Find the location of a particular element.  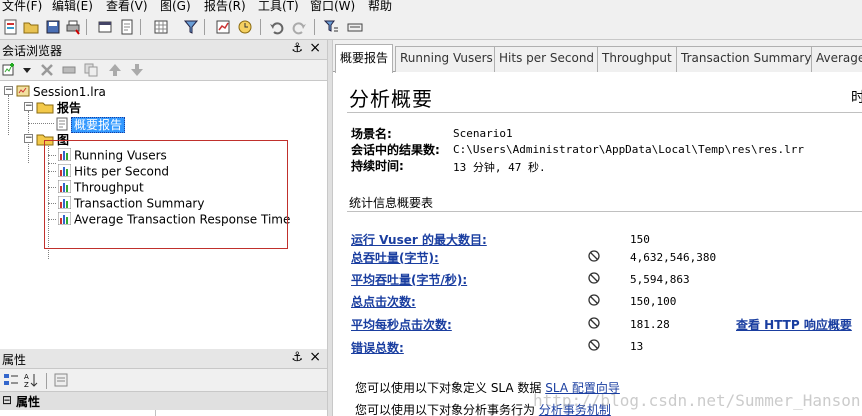

menu-edit: 编辑(E) is located at coordinates (72, 7).